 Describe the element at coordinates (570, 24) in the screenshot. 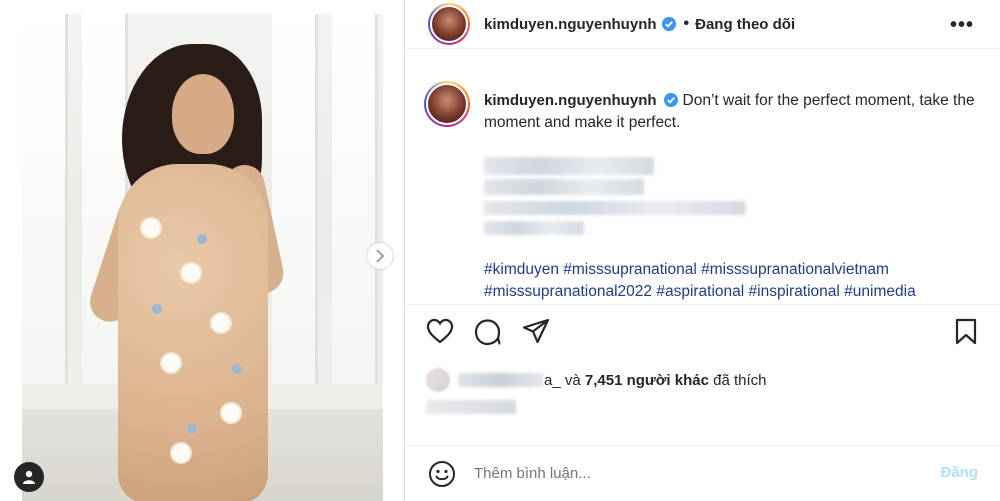

I see `author-username: kimduyen.nguyenhuynh` at that location.